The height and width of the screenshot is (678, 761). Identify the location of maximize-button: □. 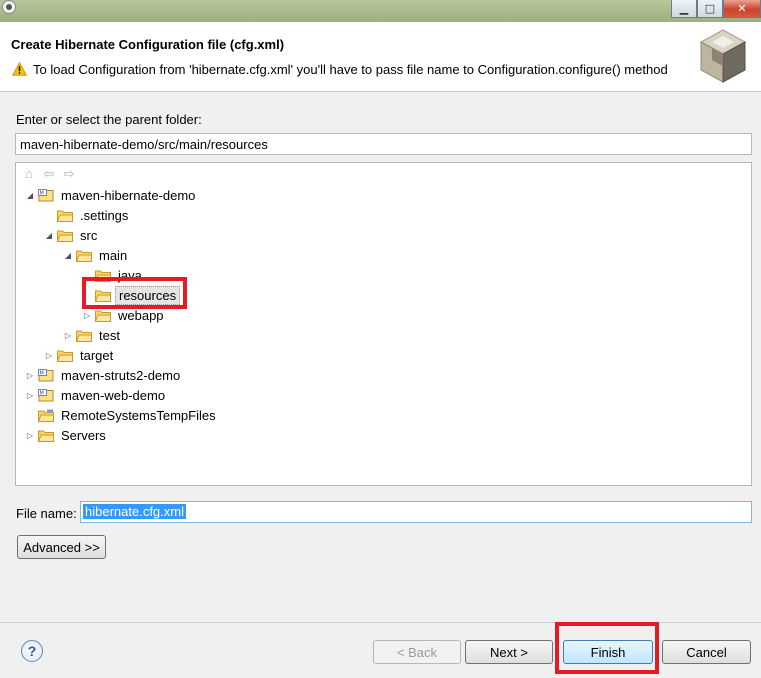
(710, 9).